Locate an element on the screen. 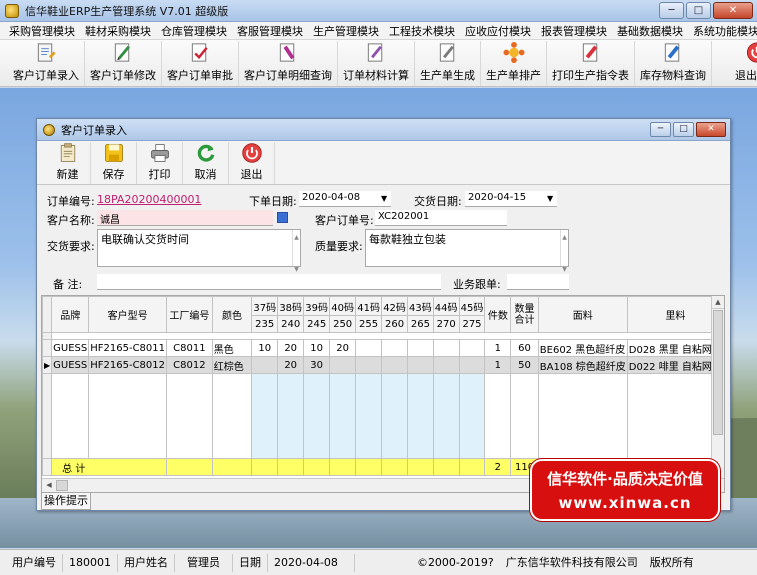  customer-order-no-label: 客户订单号: is located at coordinates (344, 220).